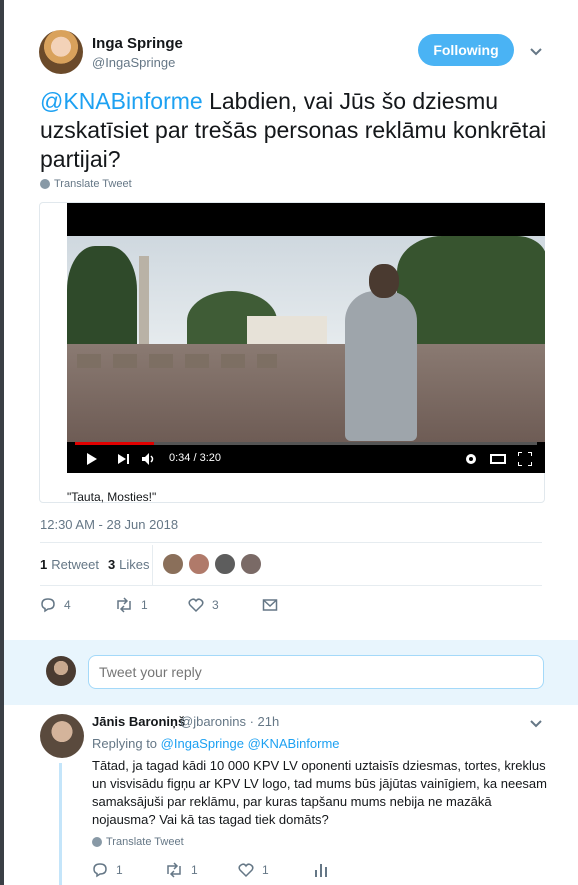 The width and height of the screenshot is (578, 885). I want to click on video-monument, so click(144, 301).